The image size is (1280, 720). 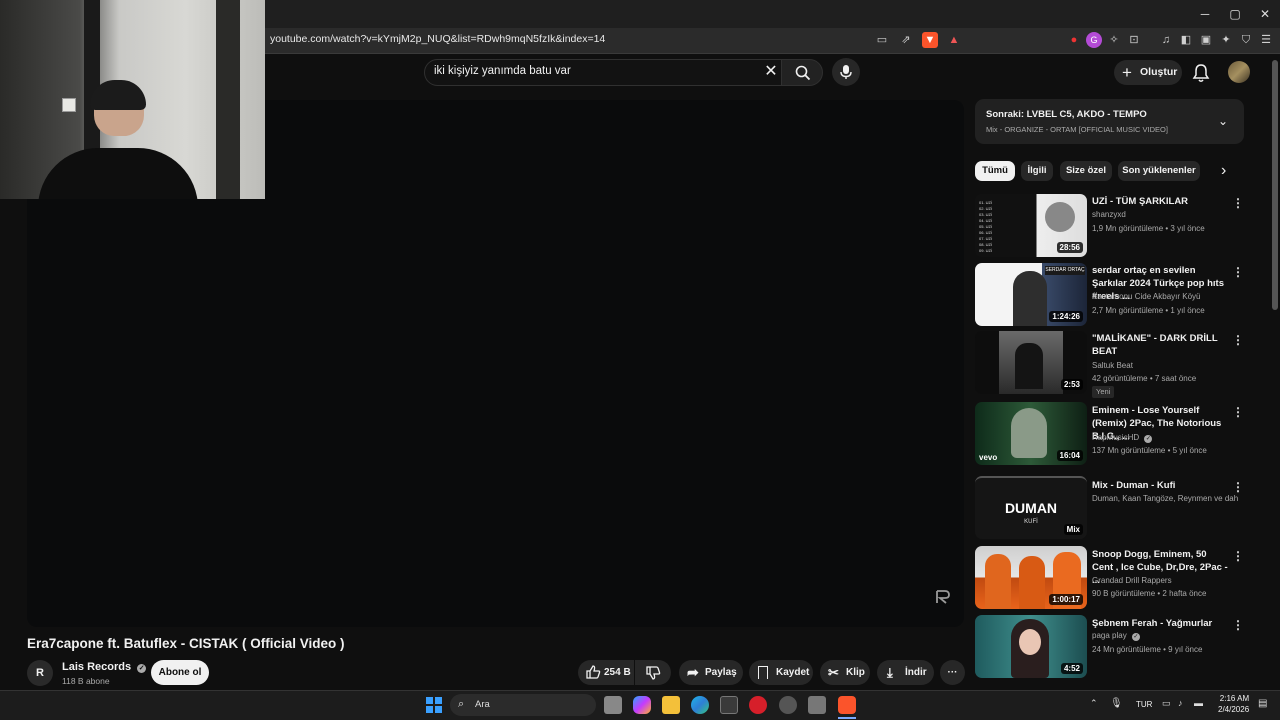 What do you see at coordinates (1116, 703) in the screenshot?
I see `tray-mic-icon: 🎙` at bounding box center [1116, 703].